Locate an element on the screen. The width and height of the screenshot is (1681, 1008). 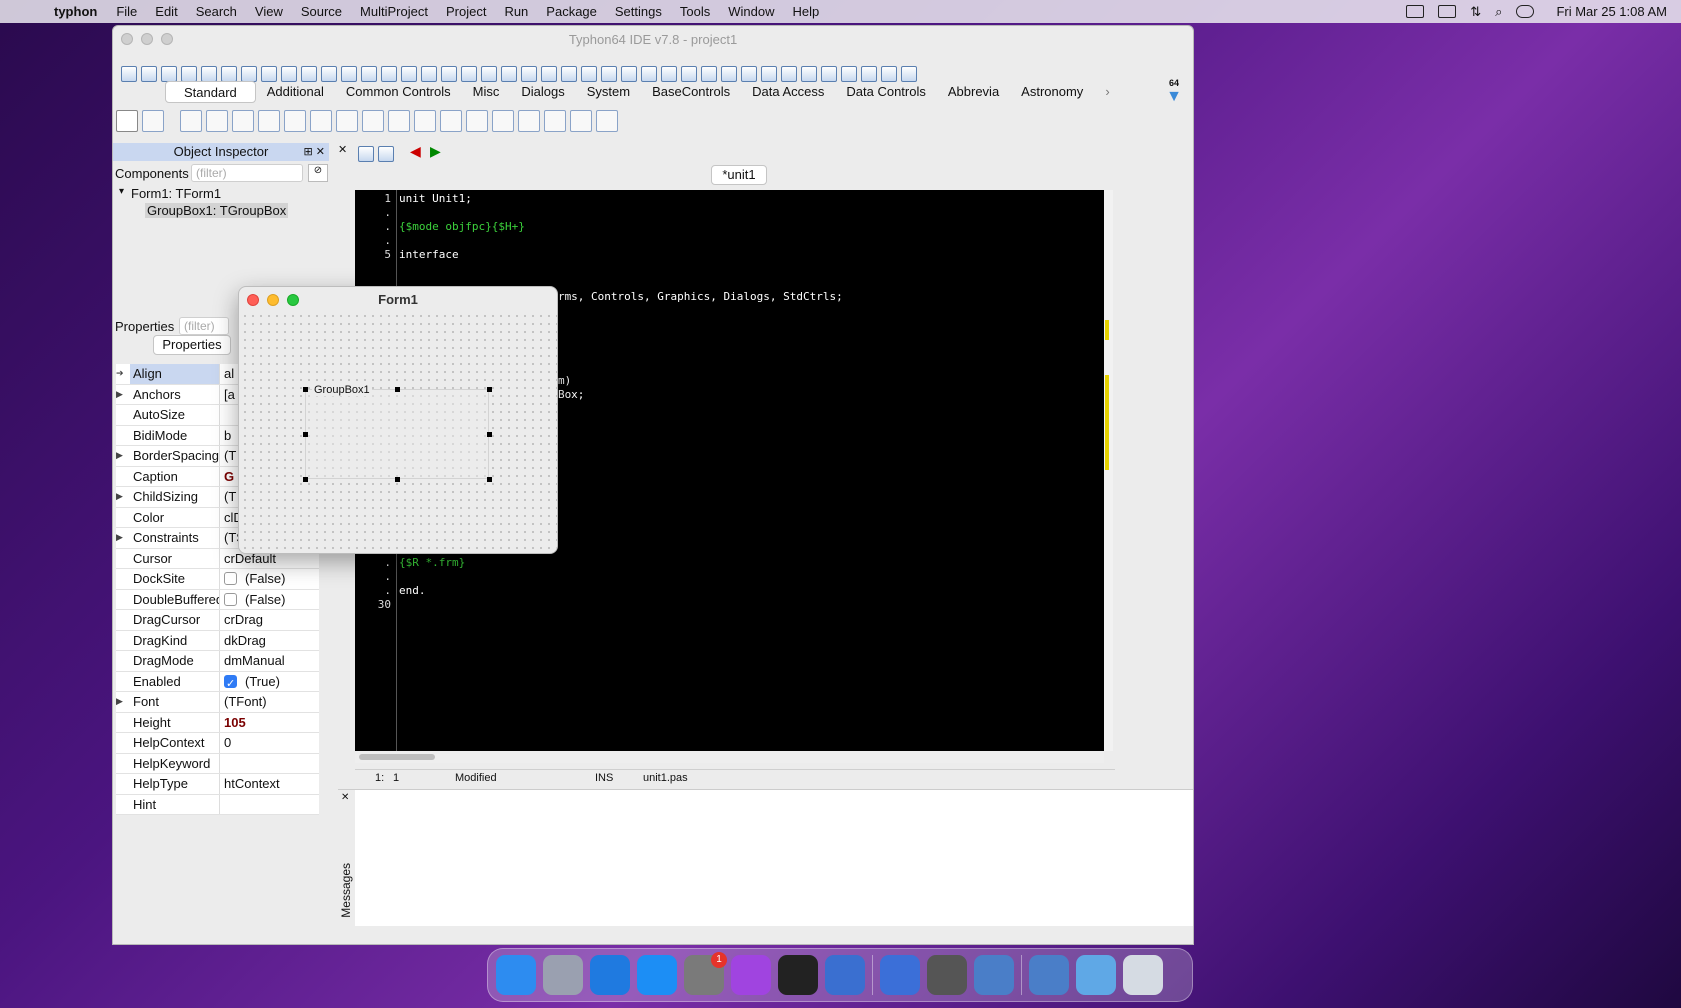
form1-window: Form1 GroupBox1 is located at coordinates (398, 420).